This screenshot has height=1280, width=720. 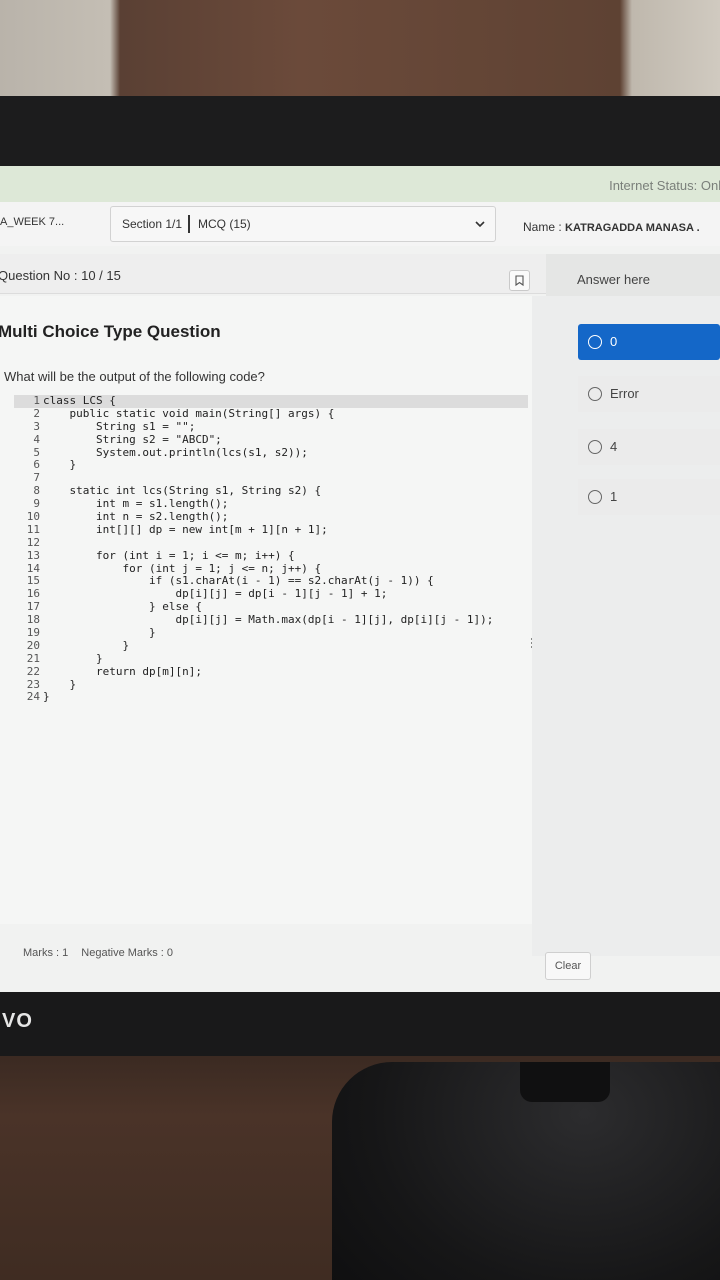 I want to click on marks: Marks : 1, so click(x=46, y=953).